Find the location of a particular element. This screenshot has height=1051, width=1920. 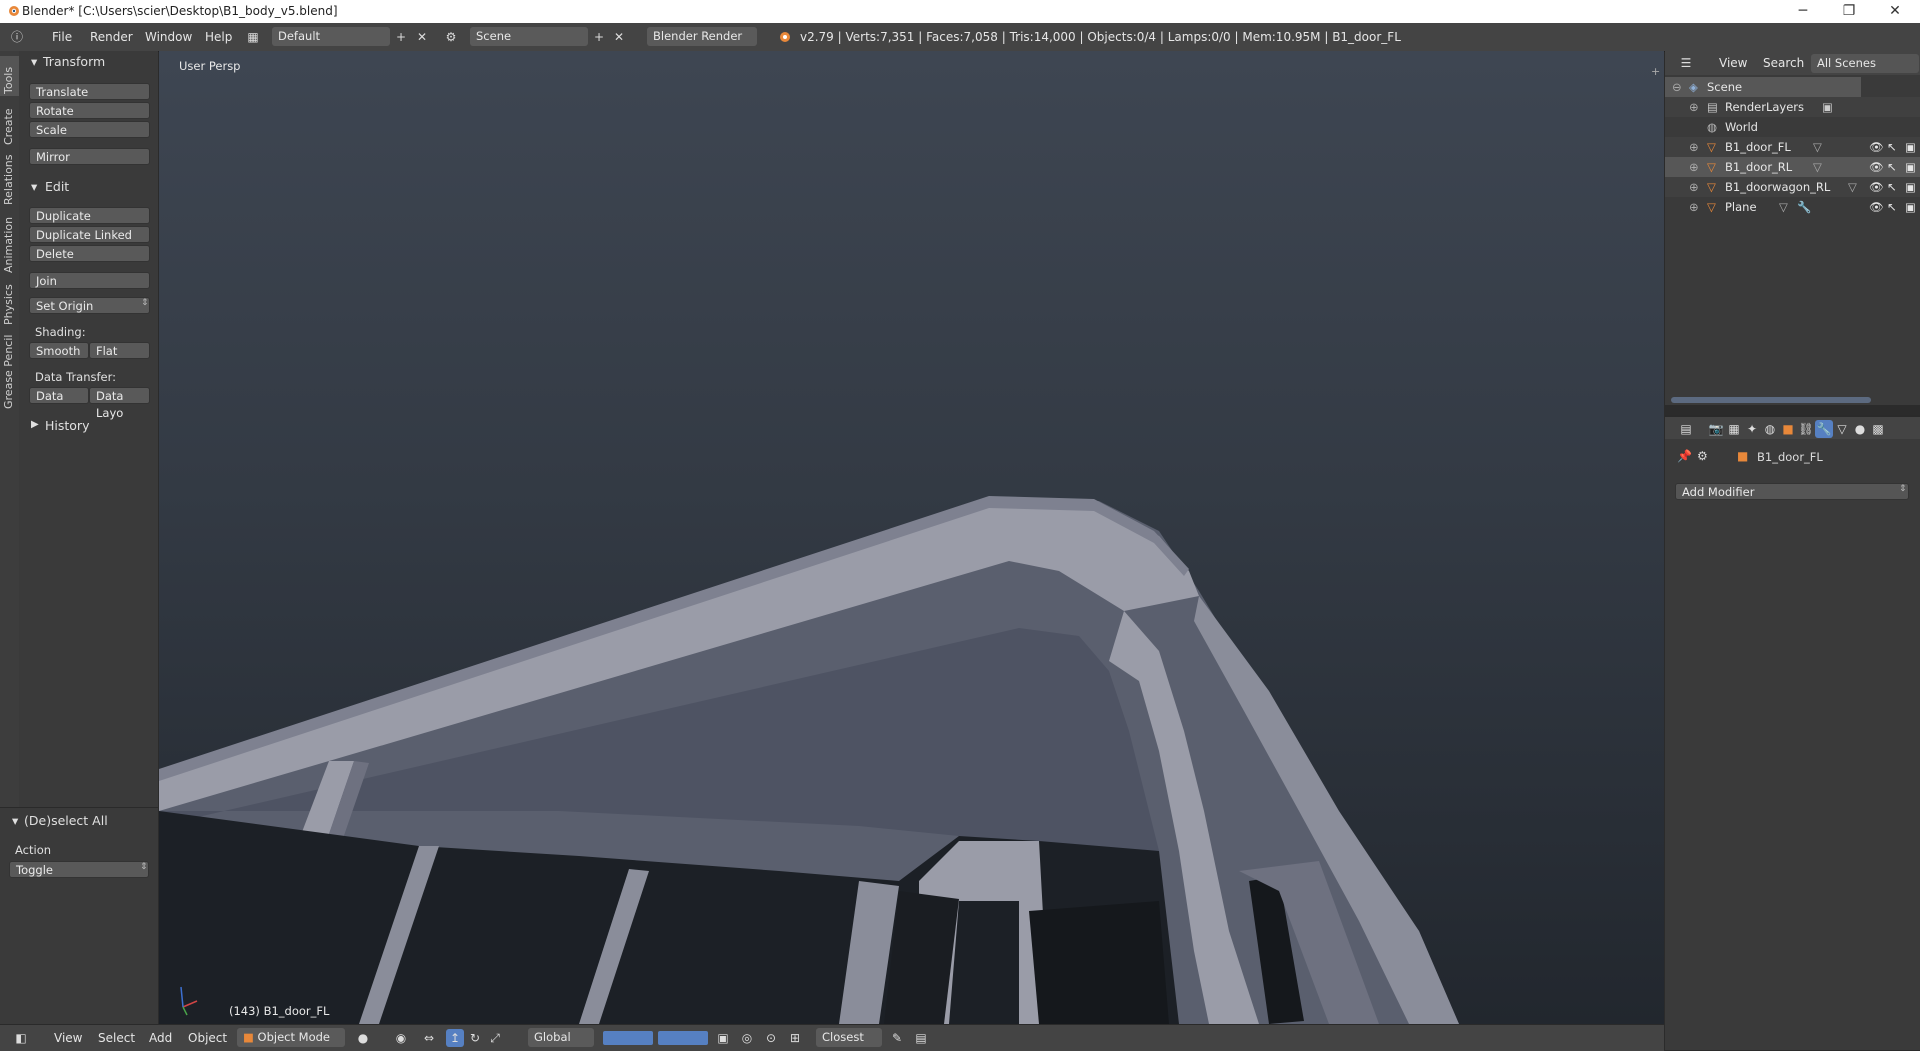

menu-window: Window is located at coordinates (168, 37).